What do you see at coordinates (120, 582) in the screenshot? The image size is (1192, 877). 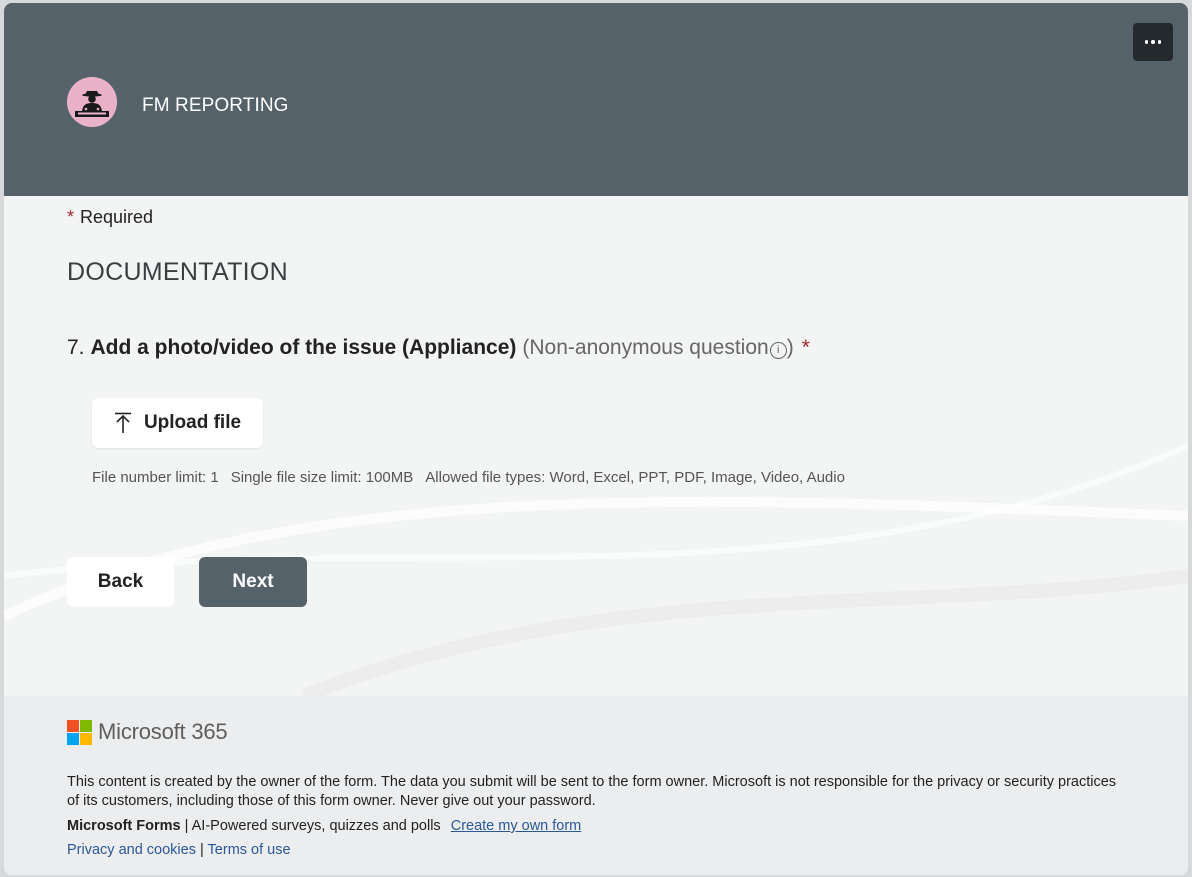 I see `back-button: Back` at bounding box center [120, 582].